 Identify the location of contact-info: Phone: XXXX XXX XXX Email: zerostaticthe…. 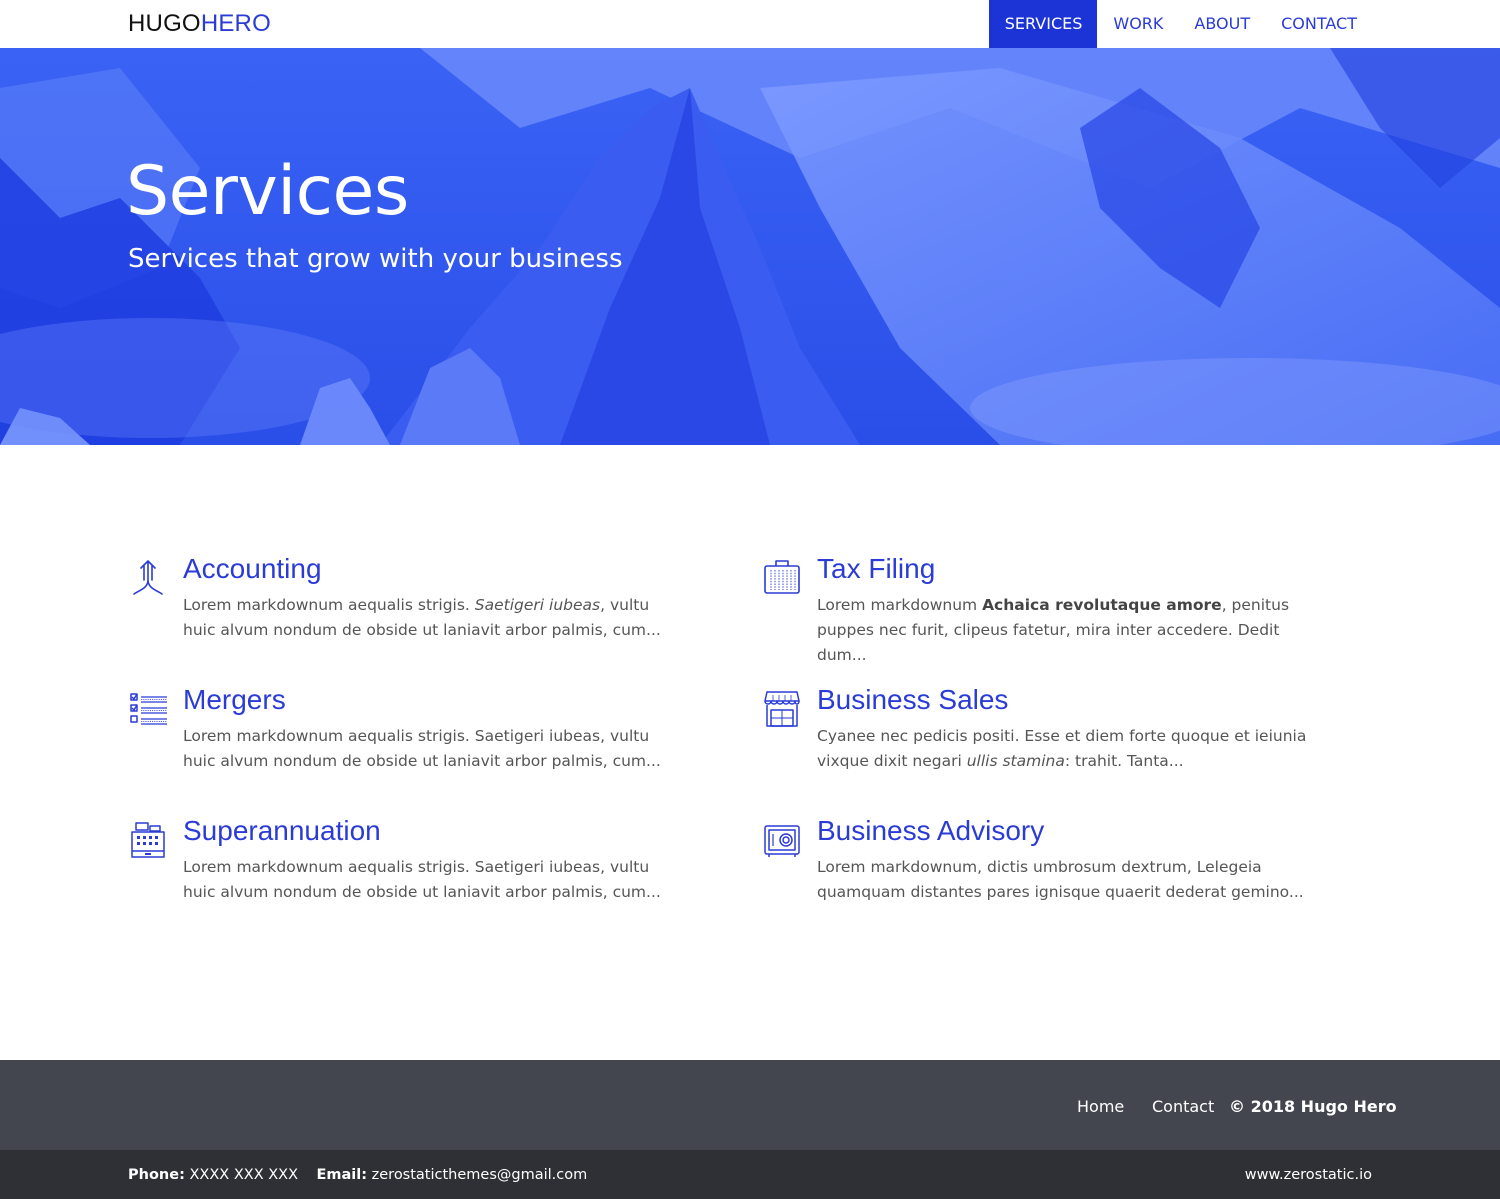
(357, 1175).